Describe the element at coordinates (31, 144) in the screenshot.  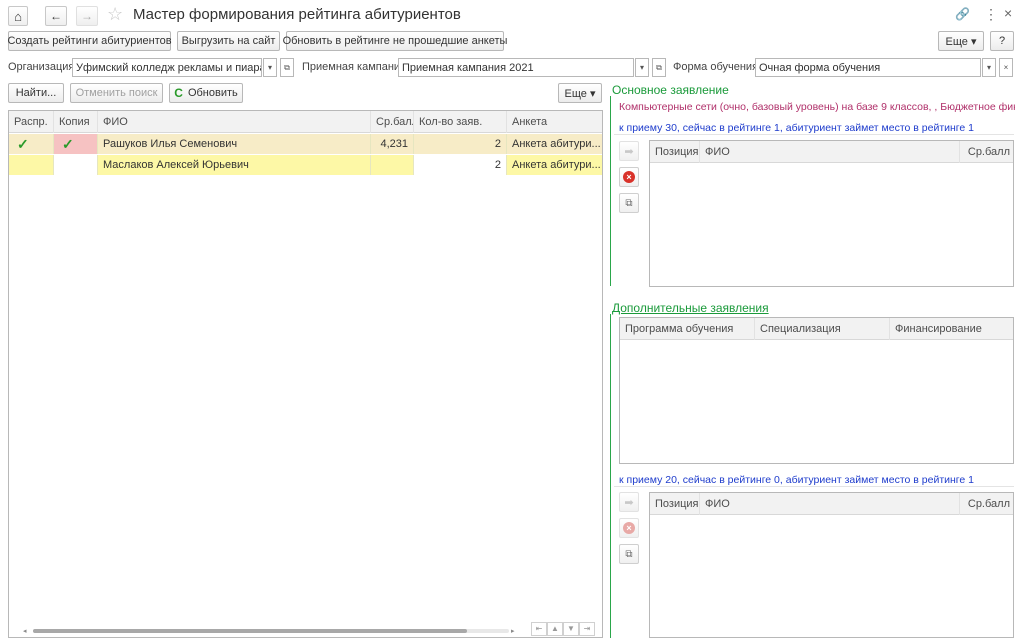
I see `distributed-check-icon: ✓` at that location.